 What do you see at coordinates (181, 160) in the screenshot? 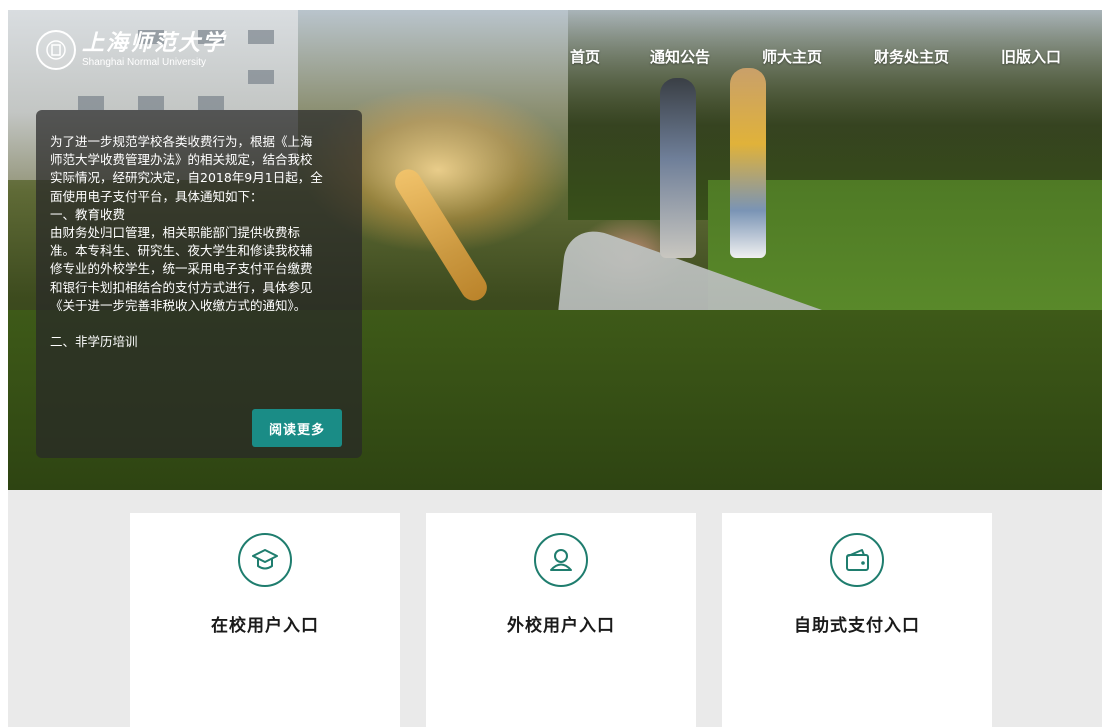
I see `notice-line: 师范大学收费管理办法》的相关规定，结合我校` at bounding box center [181, 160].